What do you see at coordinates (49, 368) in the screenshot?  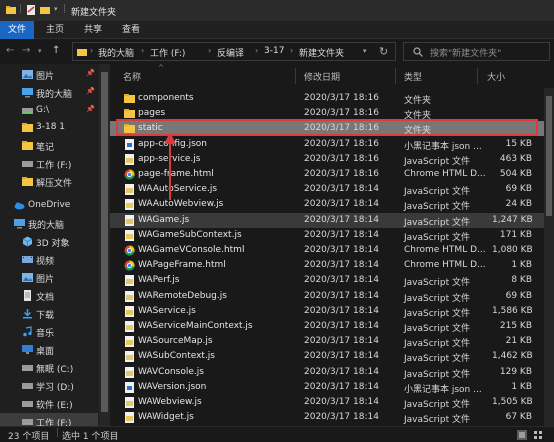 I see `sidebar-item: 無眠 (C:)` at bounding box center [49, 368].